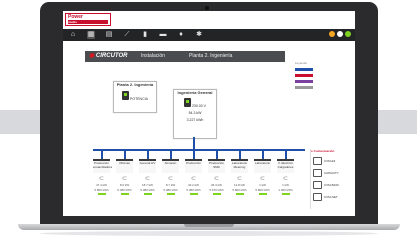 This screenshot has width=417, height=242. Describe the element at coordinates (207, 8) in the screenshot. I see `camera-icon` at that location.